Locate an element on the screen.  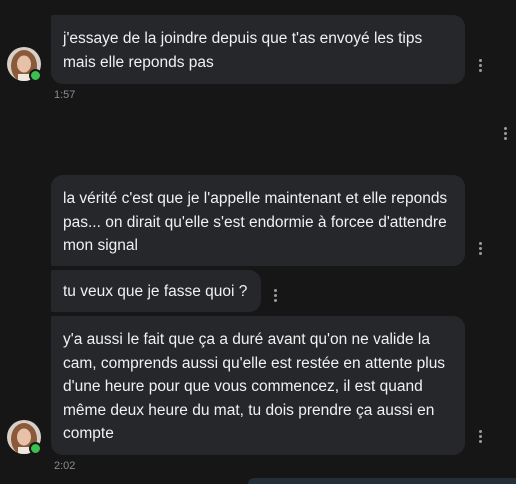
timestamp: 2:02 is located at coordinates (65, 466).